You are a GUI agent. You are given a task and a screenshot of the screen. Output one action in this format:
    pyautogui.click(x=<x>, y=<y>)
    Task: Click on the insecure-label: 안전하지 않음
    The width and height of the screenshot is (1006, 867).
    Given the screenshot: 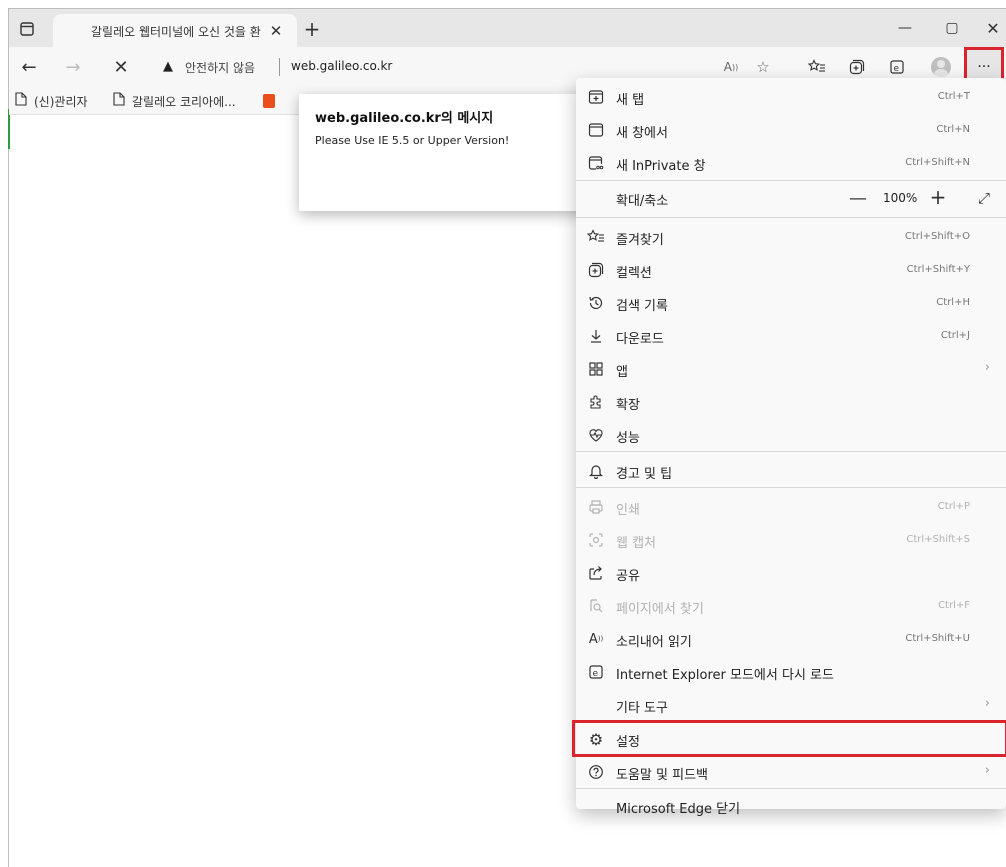 What is the action you would take?
    pyautogui.click(x=220, y=67)
    